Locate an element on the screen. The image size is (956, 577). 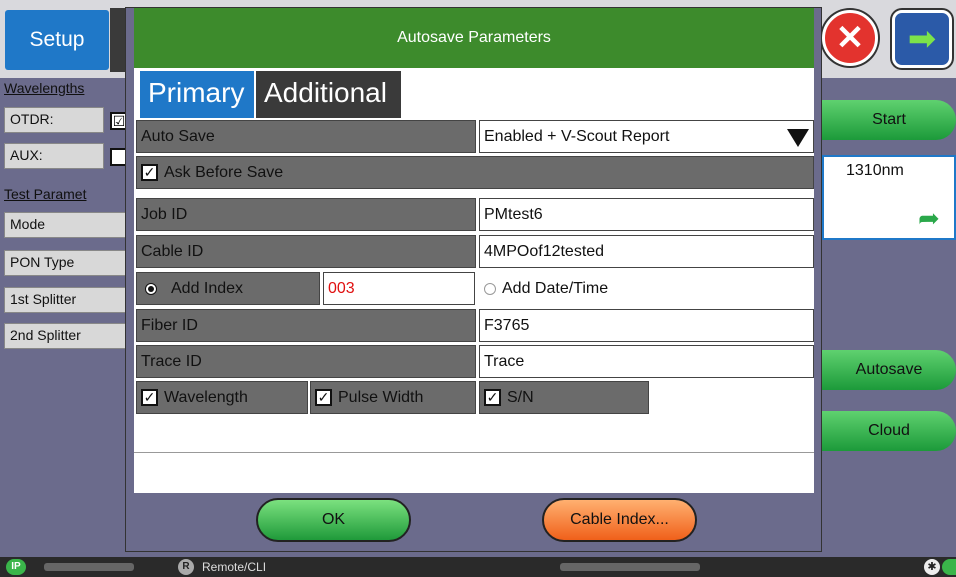
add-index-input: 003 is located at coordinates (399, 288).